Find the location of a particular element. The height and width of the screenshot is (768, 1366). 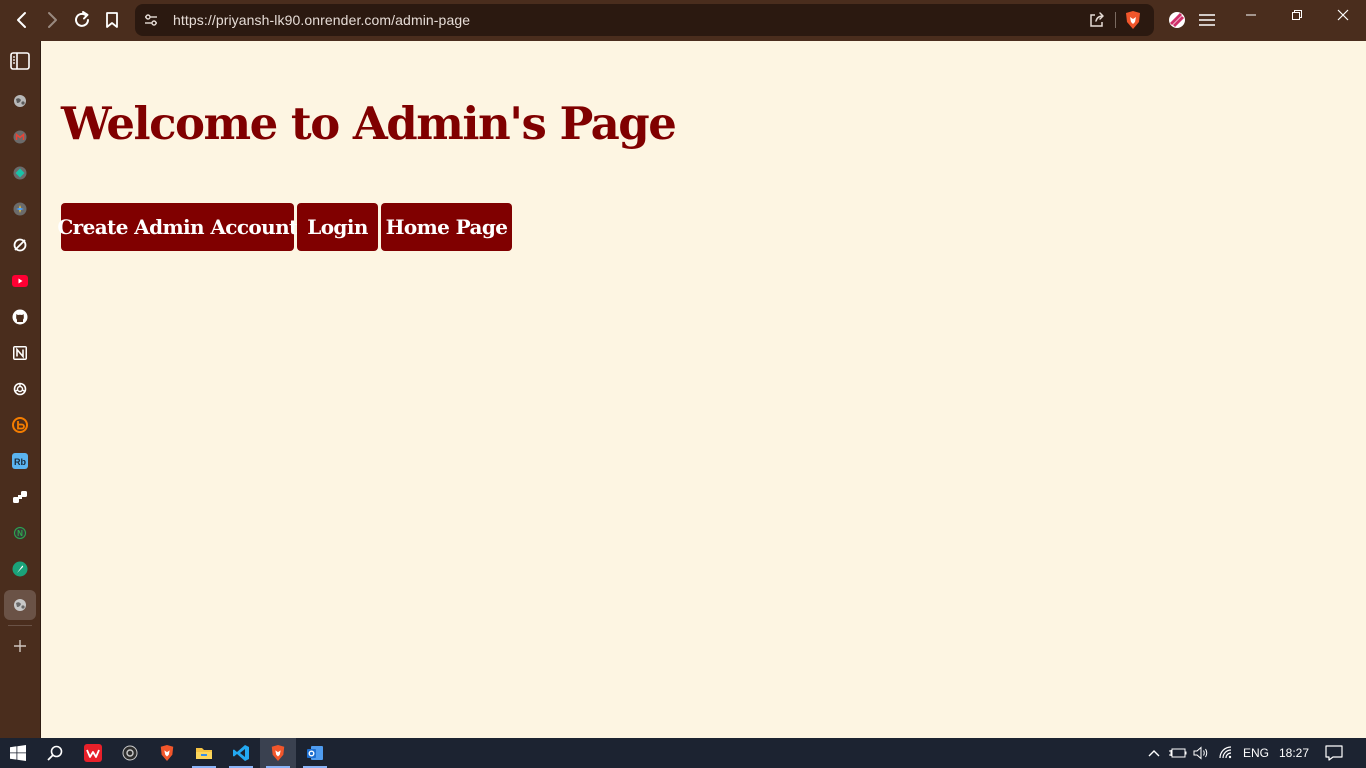

browser-sidebar: Rb N is located at coordinates (20, 389).